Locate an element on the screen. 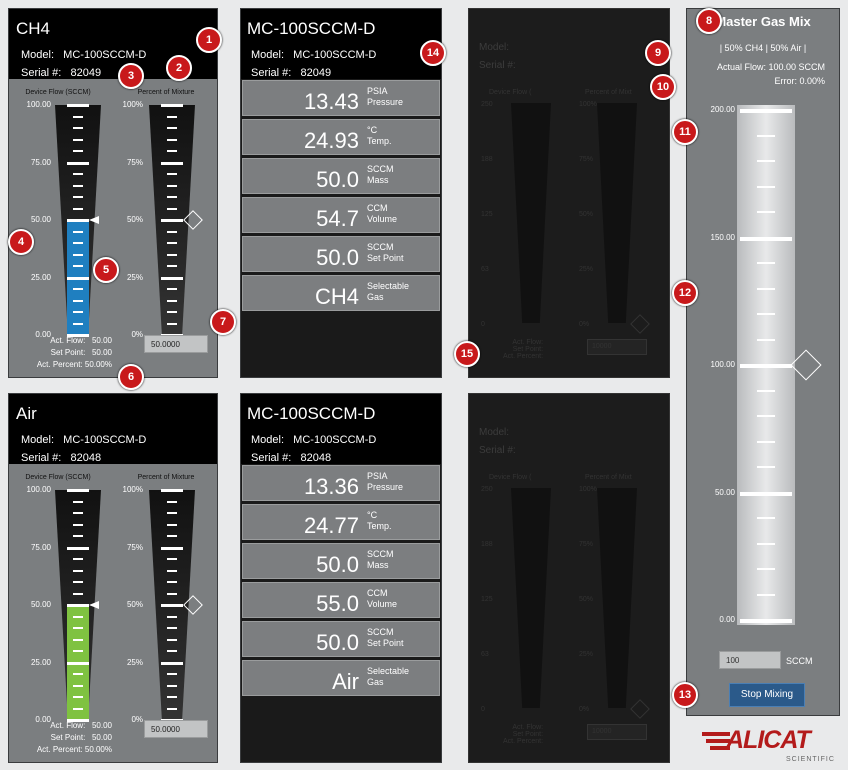 This screenshot has width=848, height=770. alicat-logo: ALICAT SCIENTIFIC is located at coordinates (771, 745).